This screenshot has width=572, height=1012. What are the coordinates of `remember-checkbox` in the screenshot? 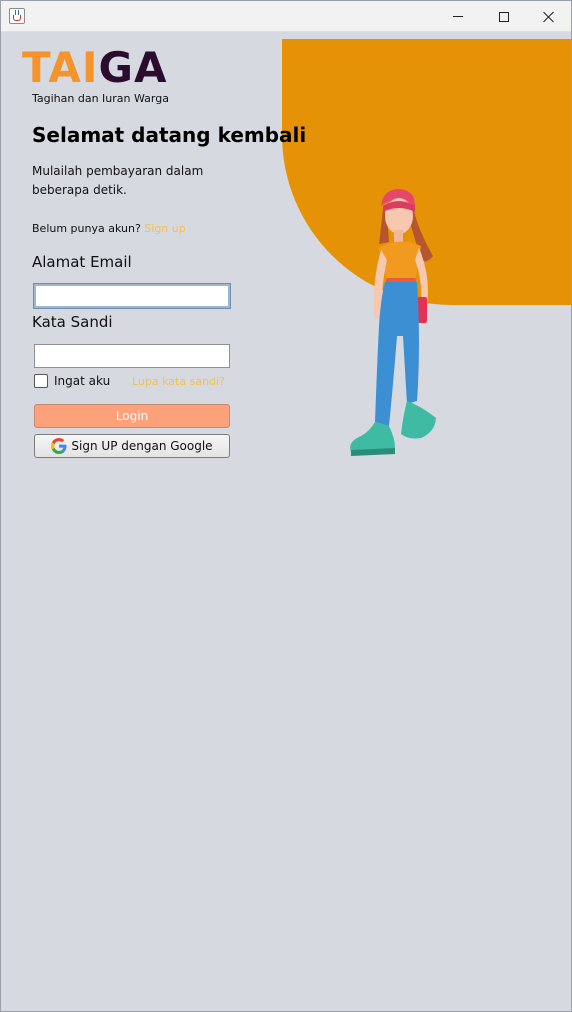 It's located at (41, 381).